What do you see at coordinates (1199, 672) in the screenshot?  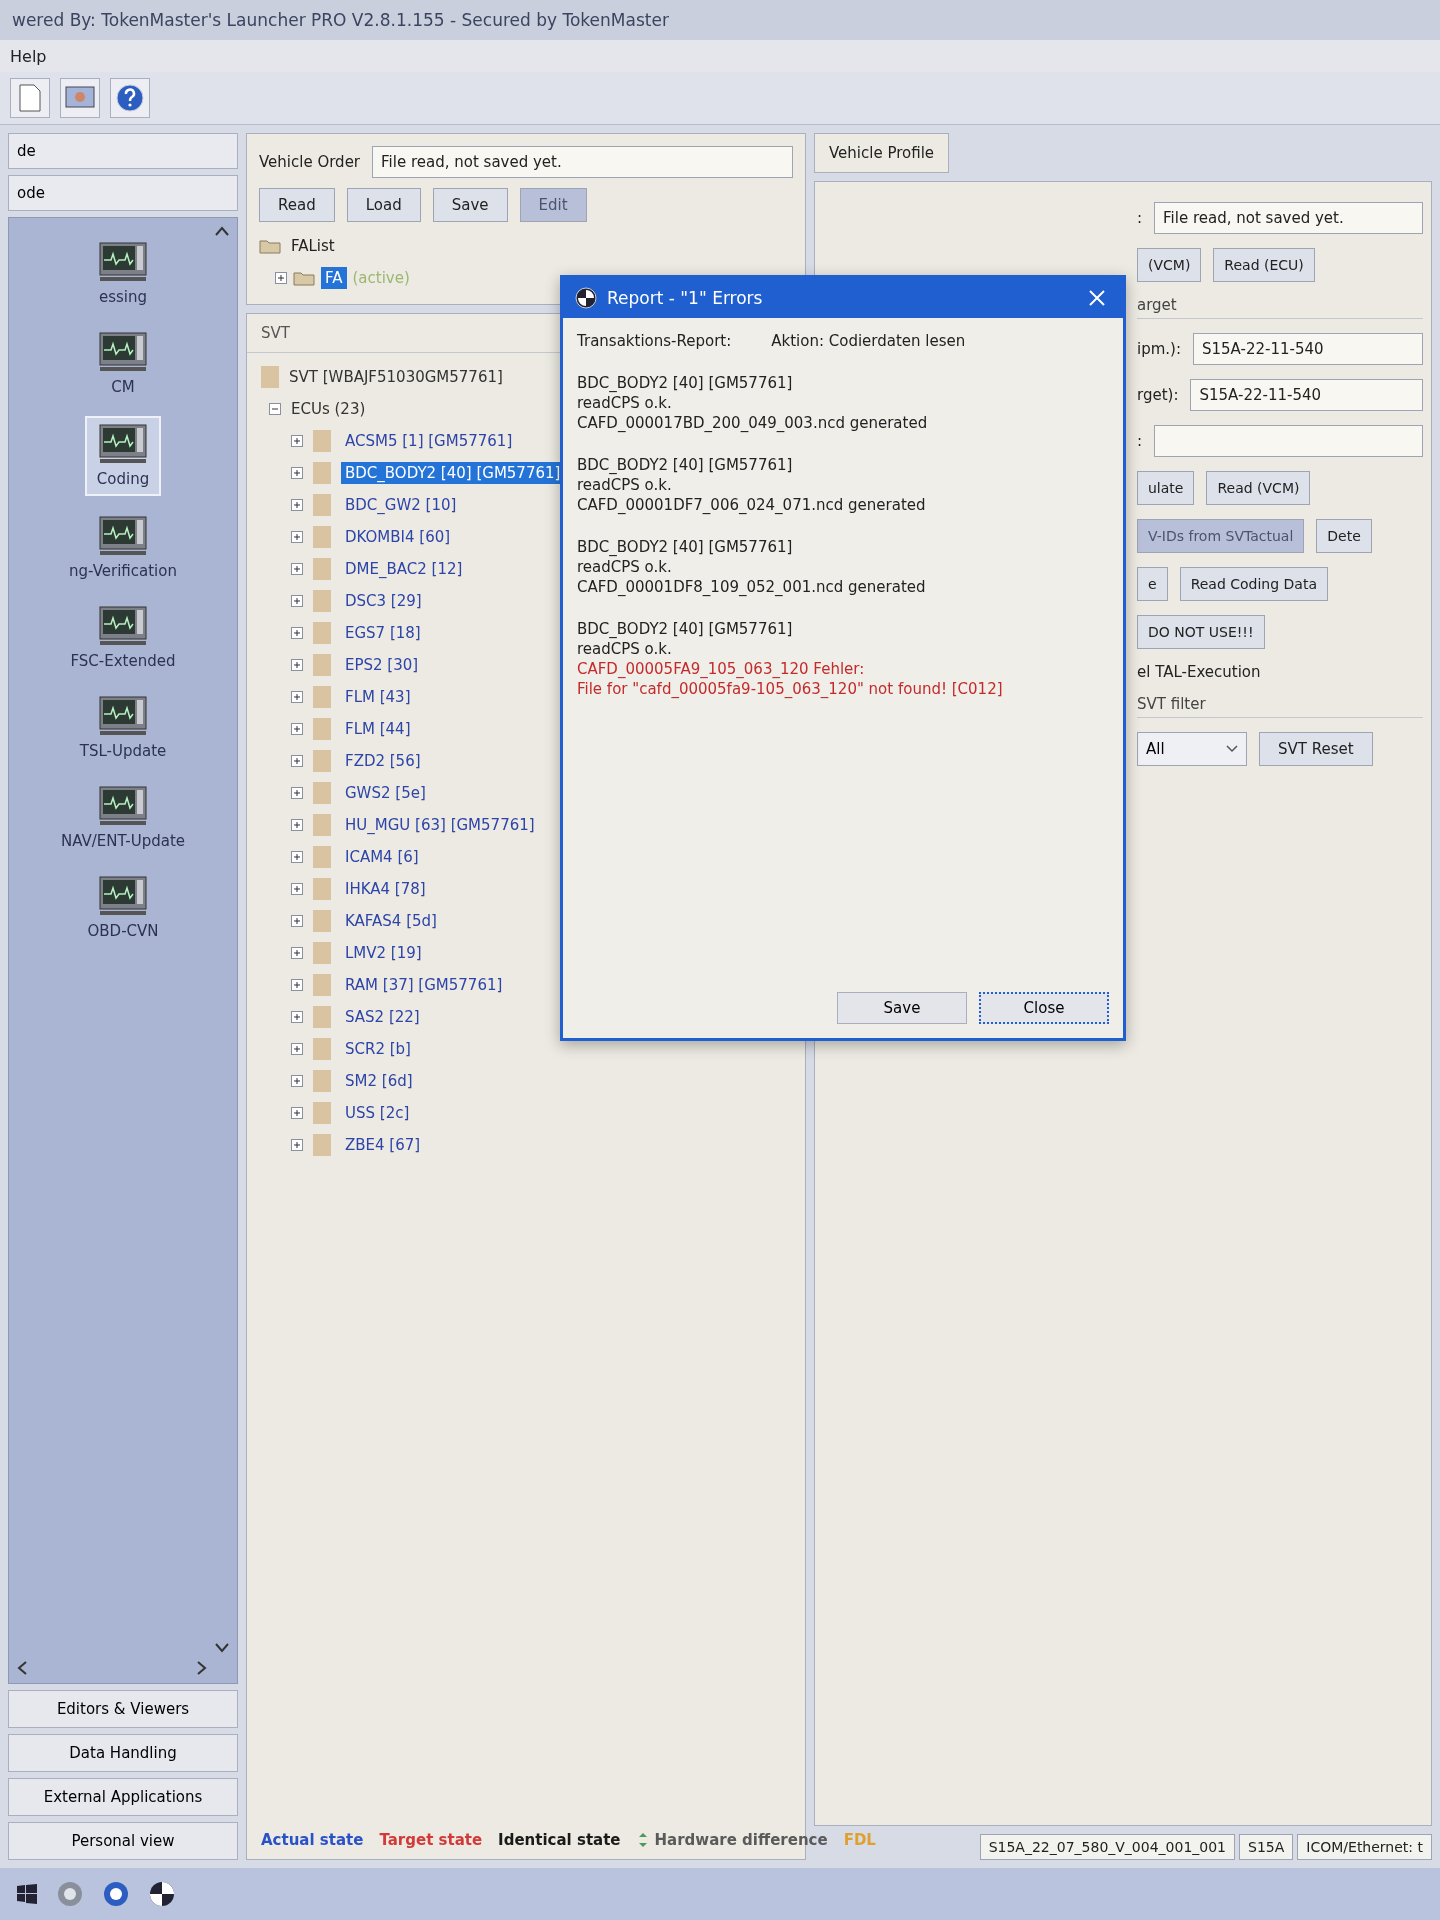 I see `option-label: el TAL-Execution` at bounding box center [1199, 672].